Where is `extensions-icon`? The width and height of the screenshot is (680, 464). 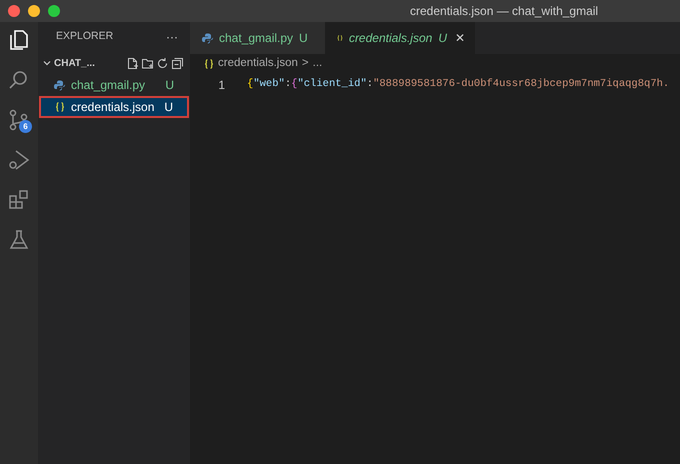
extensions-icon is located at coordinates (19, 200).